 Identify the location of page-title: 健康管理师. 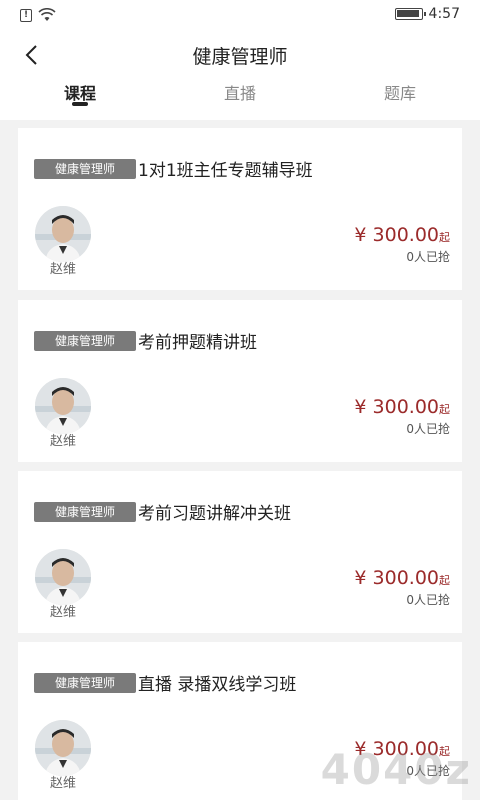
(240, 57).